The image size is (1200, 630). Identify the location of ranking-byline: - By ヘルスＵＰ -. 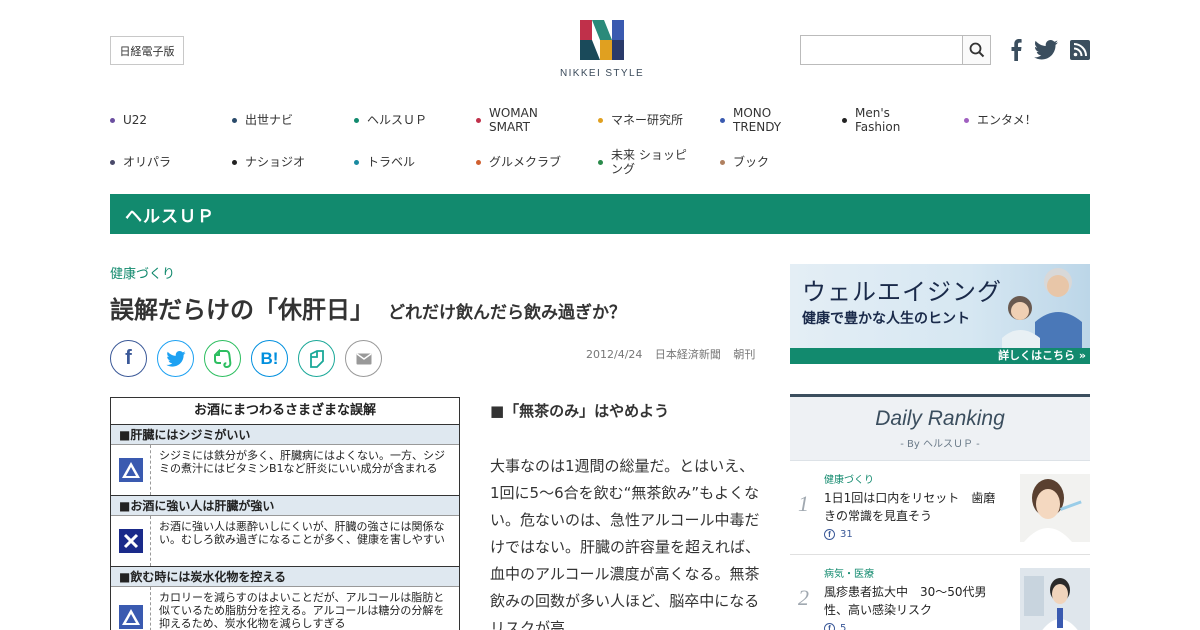
(940, 442).